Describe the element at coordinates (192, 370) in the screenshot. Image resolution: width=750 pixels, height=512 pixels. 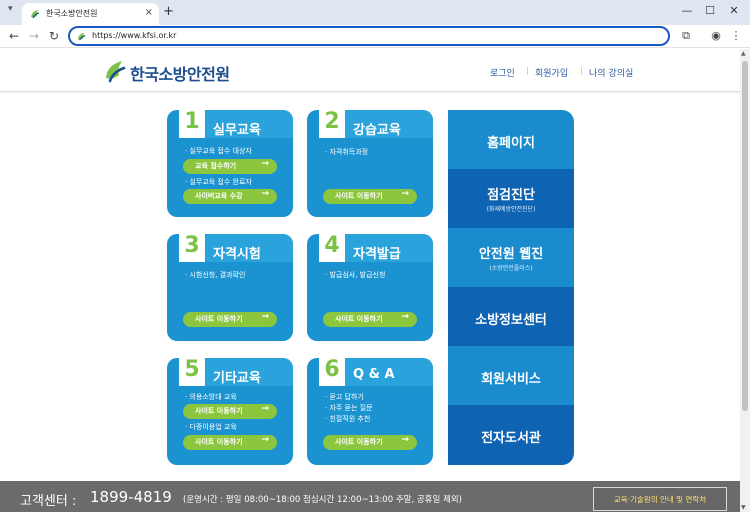
I see `card-number: 5` at that location.